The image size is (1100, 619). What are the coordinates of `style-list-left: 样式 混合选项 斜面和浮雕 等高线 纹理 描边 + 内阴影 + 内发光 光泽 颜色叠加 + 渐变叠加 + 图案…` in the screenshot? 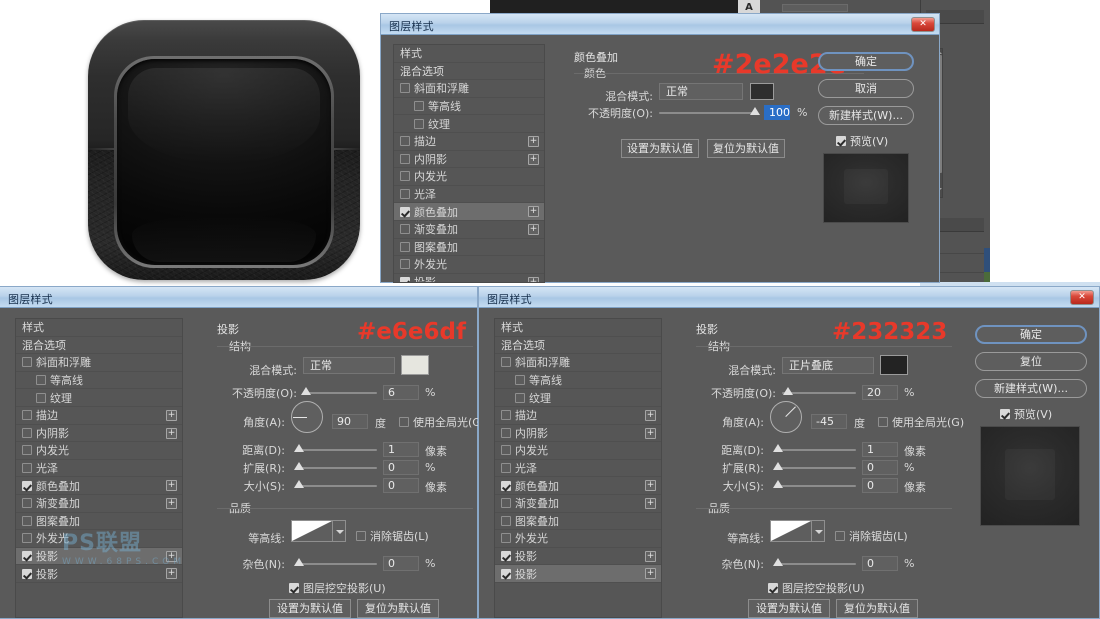 It's located at (99, 468).